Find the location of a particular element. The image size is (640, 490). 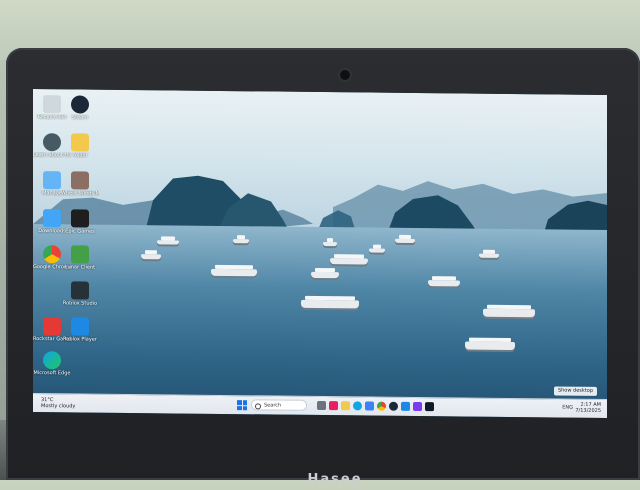

taskbar-app-task-view-icon is located at coordinates (321, 405).